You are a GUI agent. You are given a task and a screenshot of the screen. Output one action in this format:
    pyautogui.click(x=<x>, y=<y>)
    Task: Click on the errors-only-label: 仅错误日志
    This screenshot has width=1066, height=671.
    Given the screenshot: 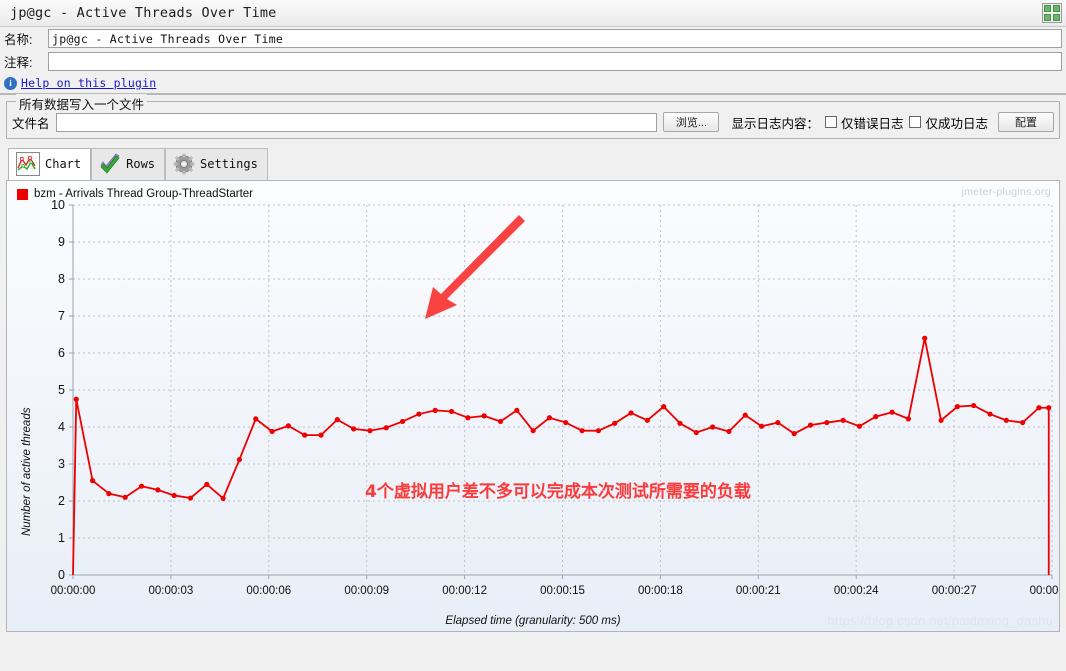 What is the action you would take?
    pyautogui.click(x=872, y=123)
    